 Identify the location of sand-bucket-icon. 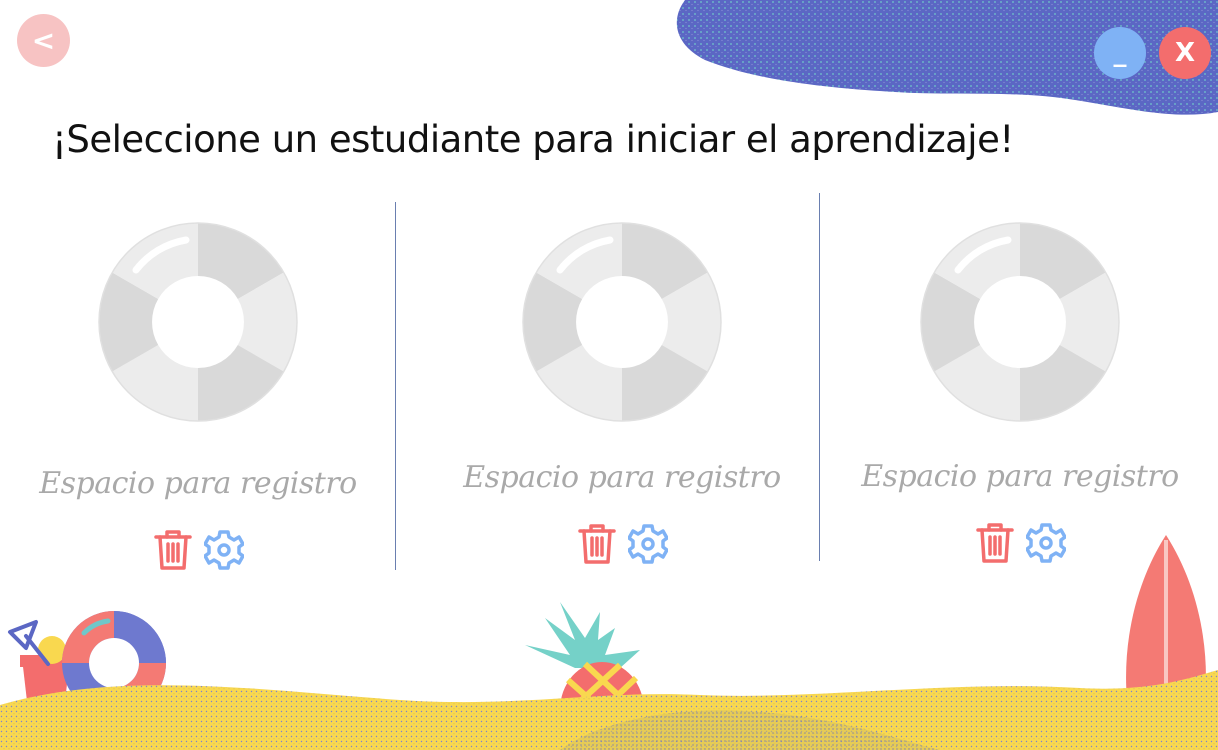
(46, 673).